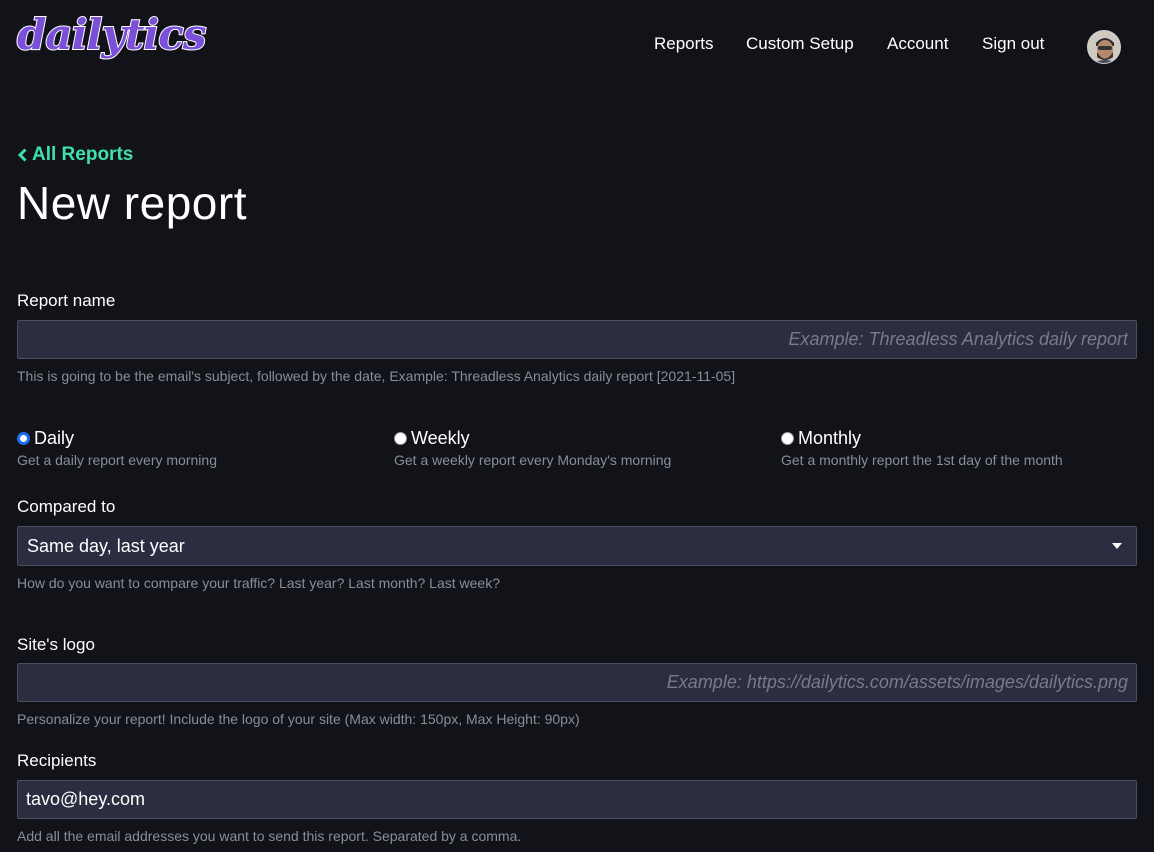 The image size is (1154, 852). I want to click on nav-sign-out: Sign out, so click(1013, 44).